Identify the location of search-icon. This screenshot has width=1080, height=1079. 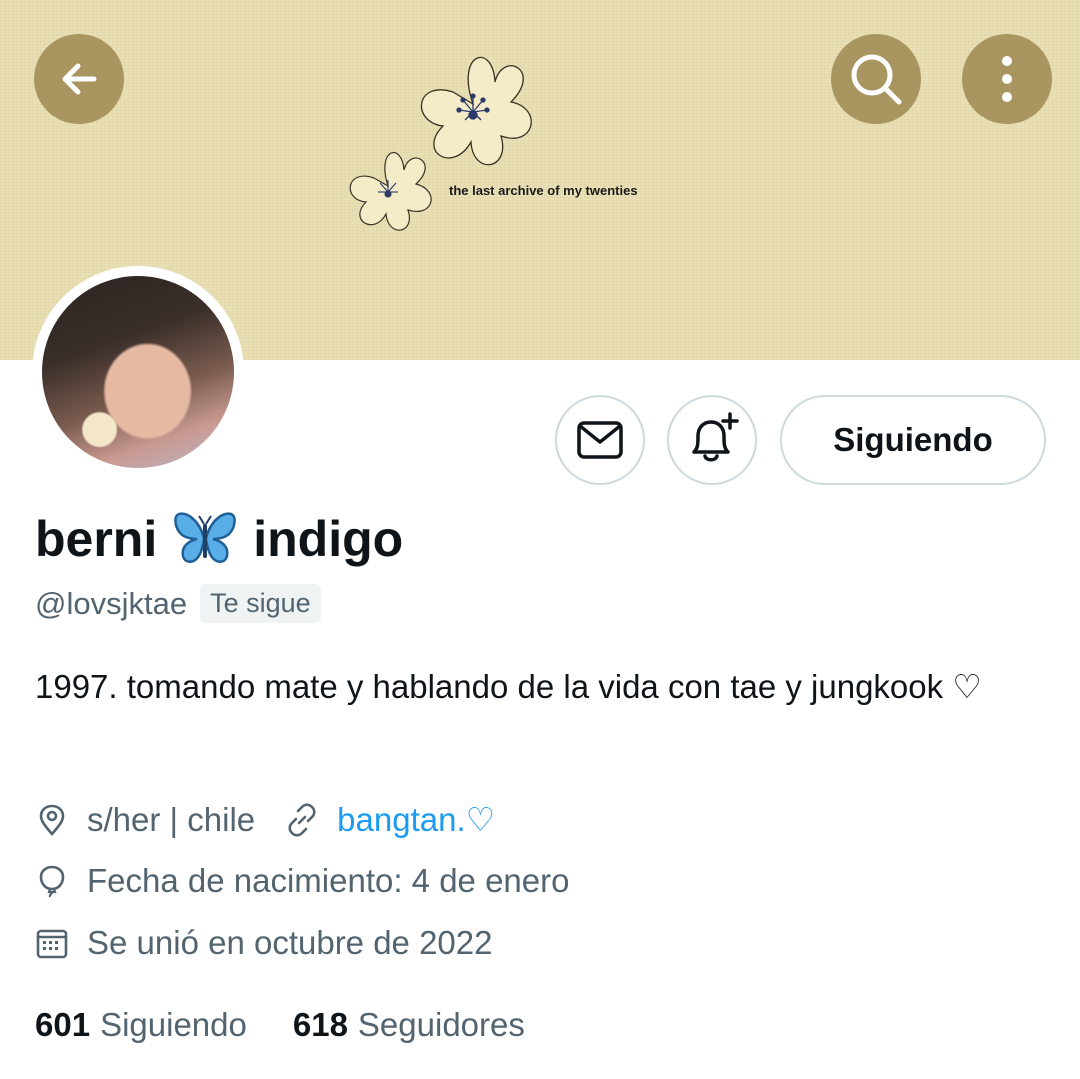
(876, 79).